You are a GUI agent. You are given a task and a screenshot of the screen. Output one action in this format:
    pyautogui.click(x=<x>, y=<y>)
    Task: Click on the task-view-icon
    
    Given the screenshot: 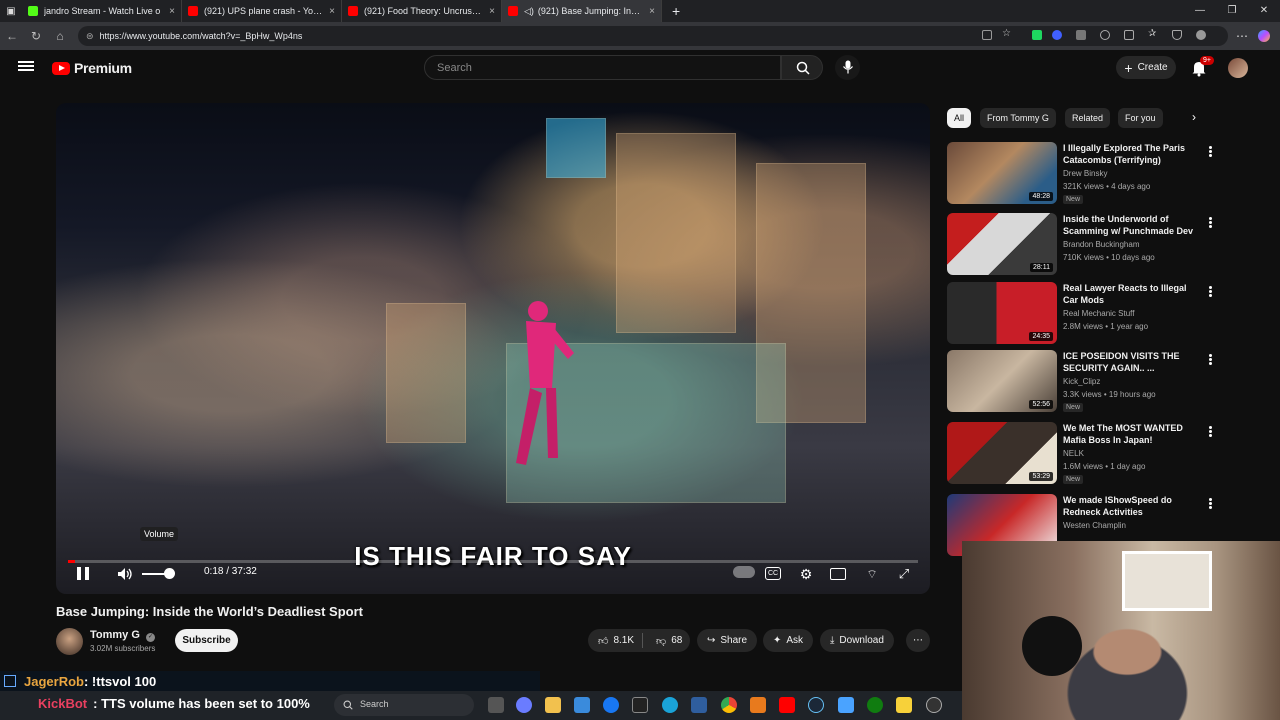 What is the action you would take?
    pyautogui.click(x=496, y=705)
    